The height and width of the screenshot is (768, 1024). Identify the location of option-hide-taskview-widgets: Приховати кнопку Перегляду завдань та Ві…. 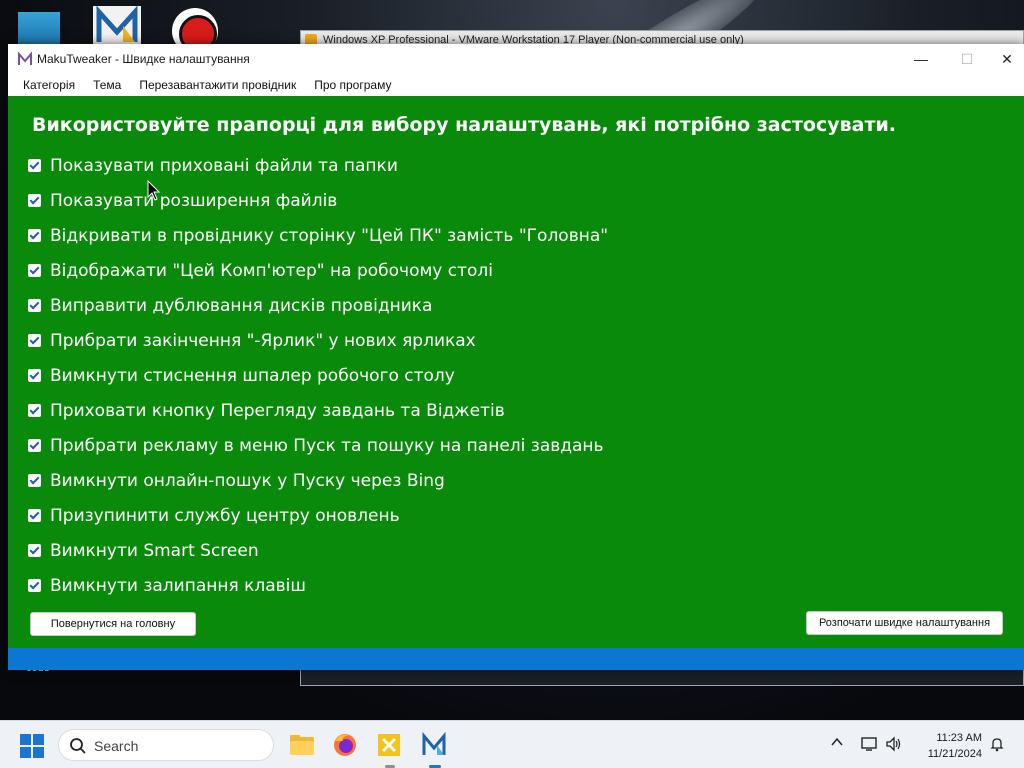
(318, 410).